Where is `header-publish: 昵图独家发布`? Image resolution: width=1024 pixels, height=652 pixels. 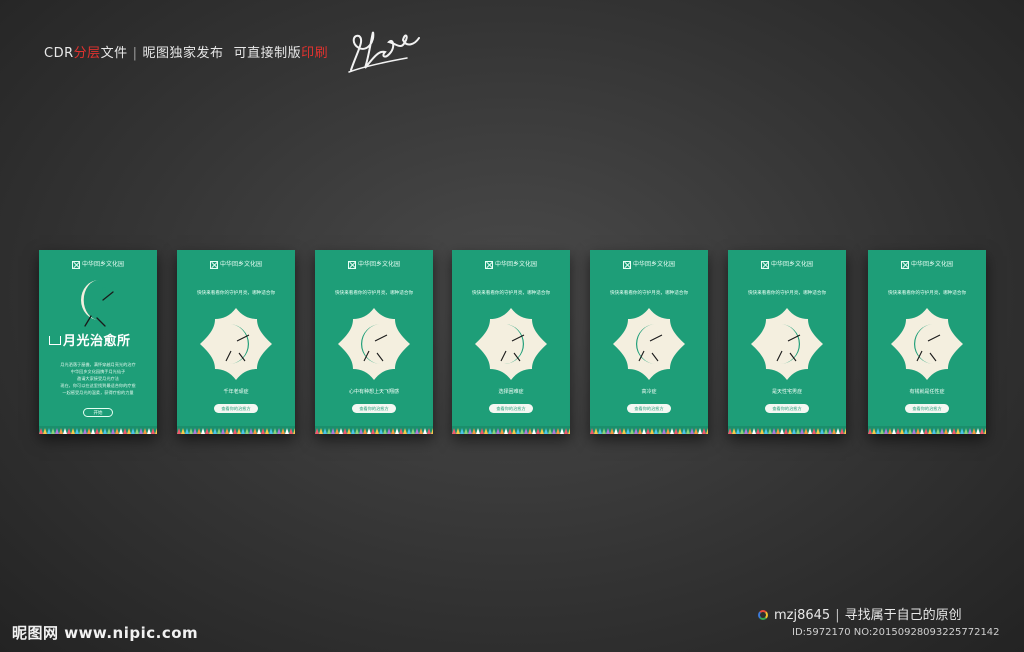 header-publish: 昵图独家发布 is located at coordinates (183, 53).